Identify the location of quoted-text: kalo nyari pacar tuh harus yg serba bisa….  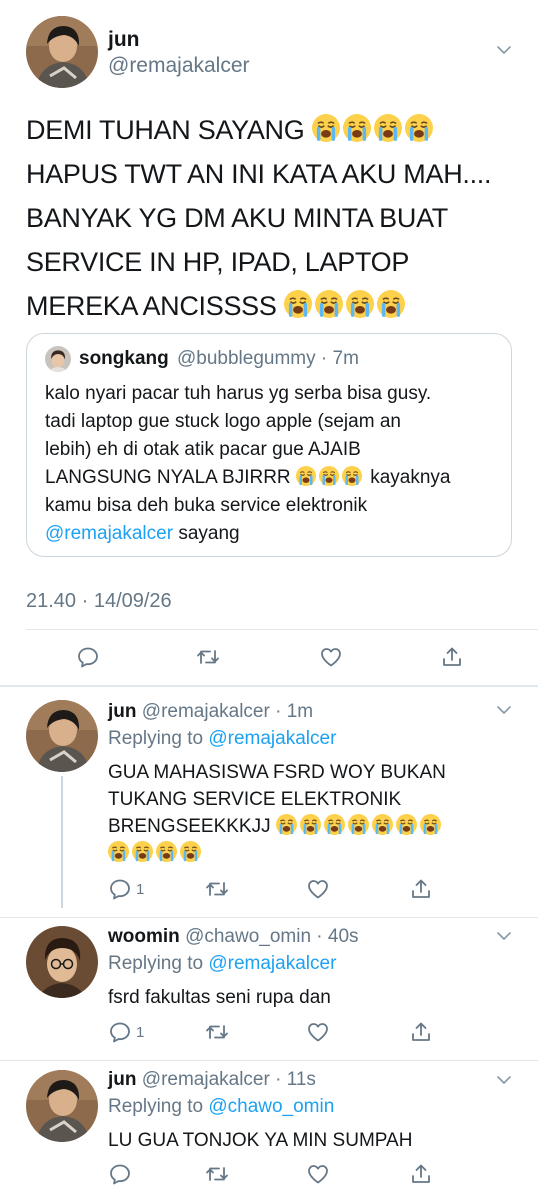
(272, 464).